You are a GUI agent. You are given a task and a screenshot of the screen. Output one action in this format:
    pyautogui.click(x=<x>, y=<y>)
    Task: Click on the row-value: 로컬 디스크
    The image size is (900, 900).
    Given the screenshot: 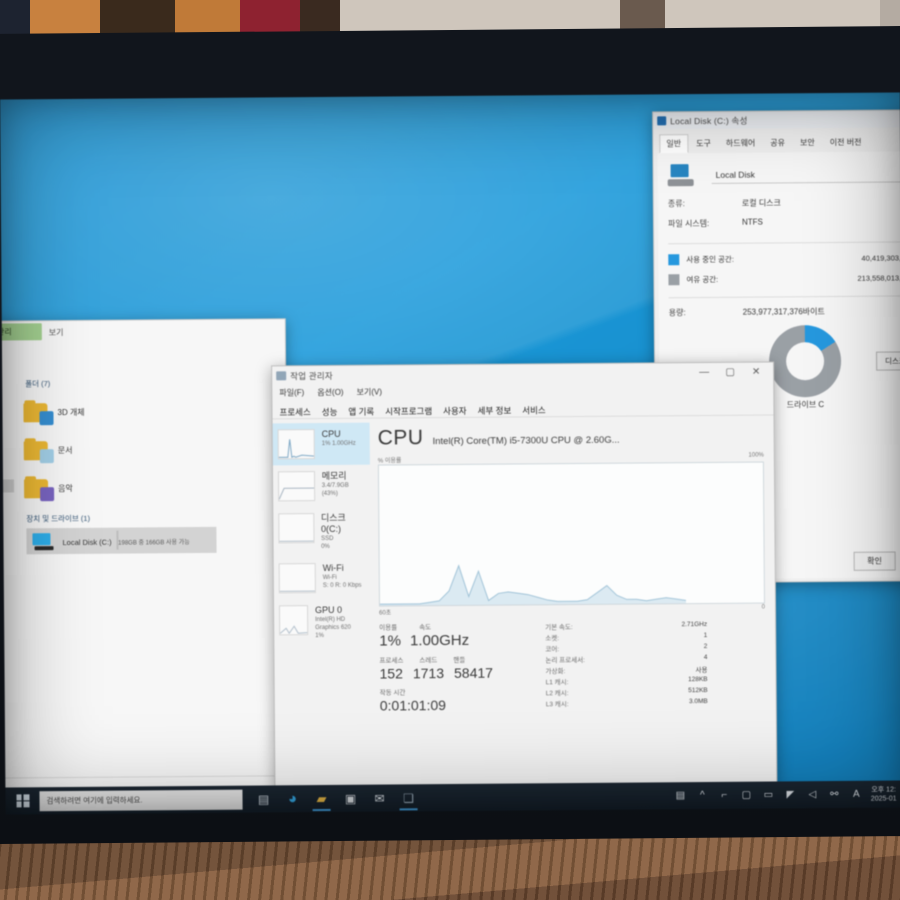 What is the action you would take?
    pyautogui.click(x=761, y=203)
    